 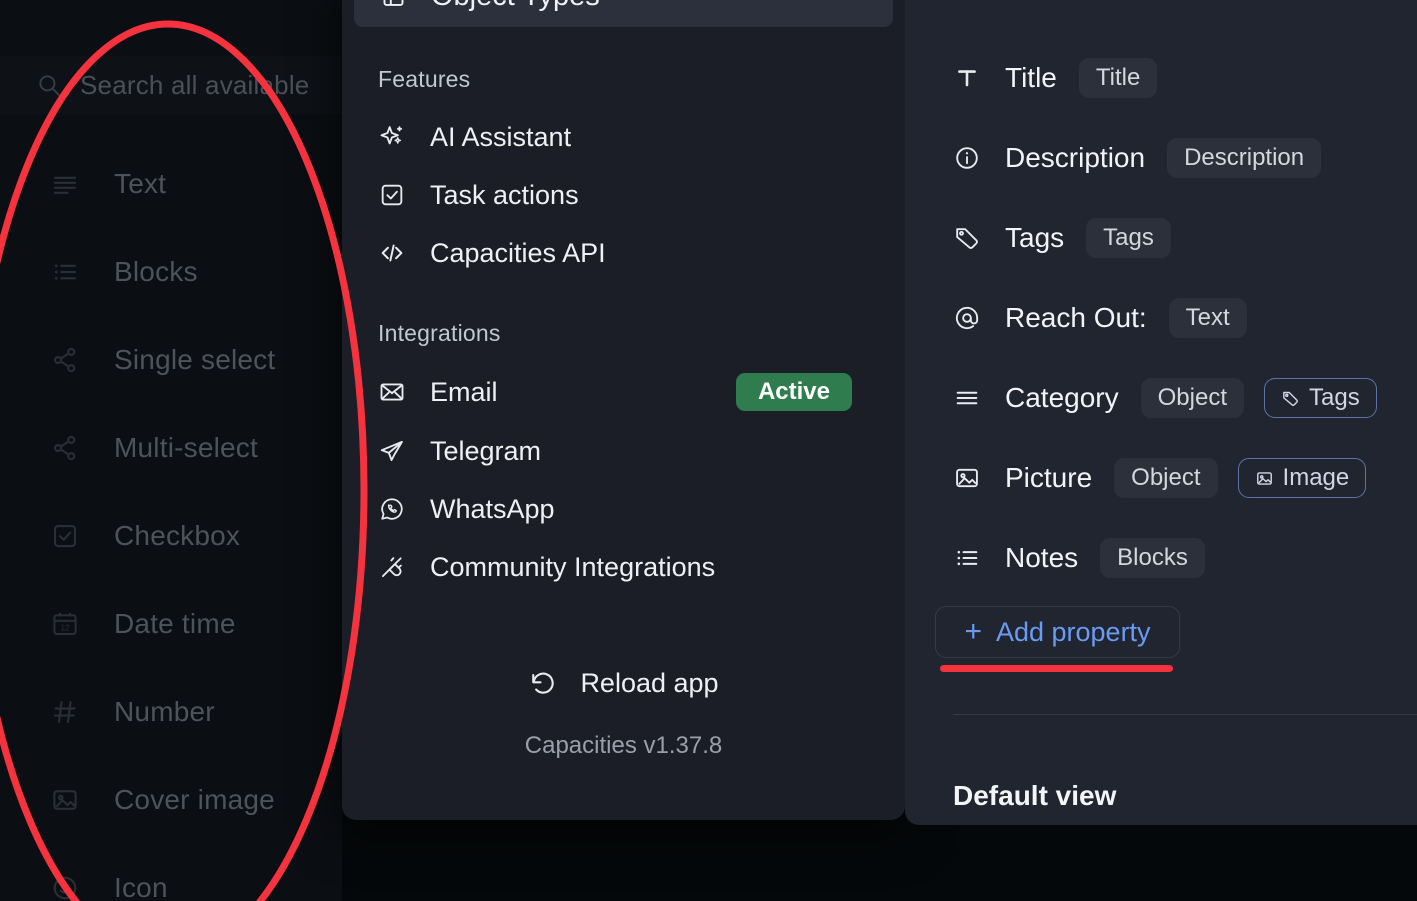 I want to click on default-view-heading: Default view, so click(x=1035, y=795).